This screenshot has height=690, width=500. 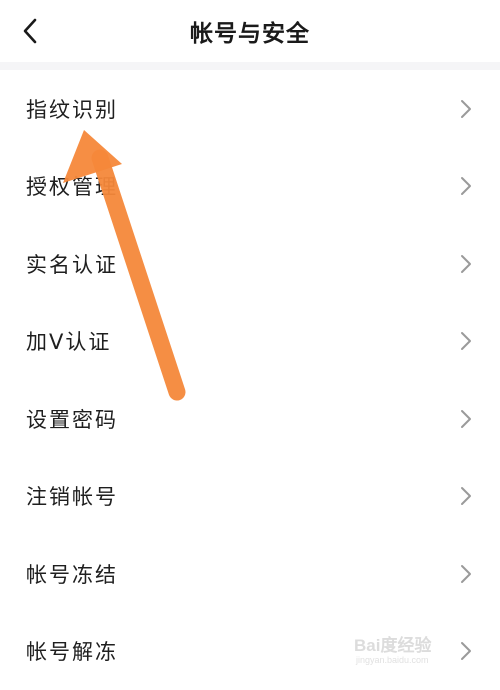 What do you see at coordinates (68, 341) in the screenshot?
I see `menu-item-label: 加V认证` at bounding box center [68, 341].